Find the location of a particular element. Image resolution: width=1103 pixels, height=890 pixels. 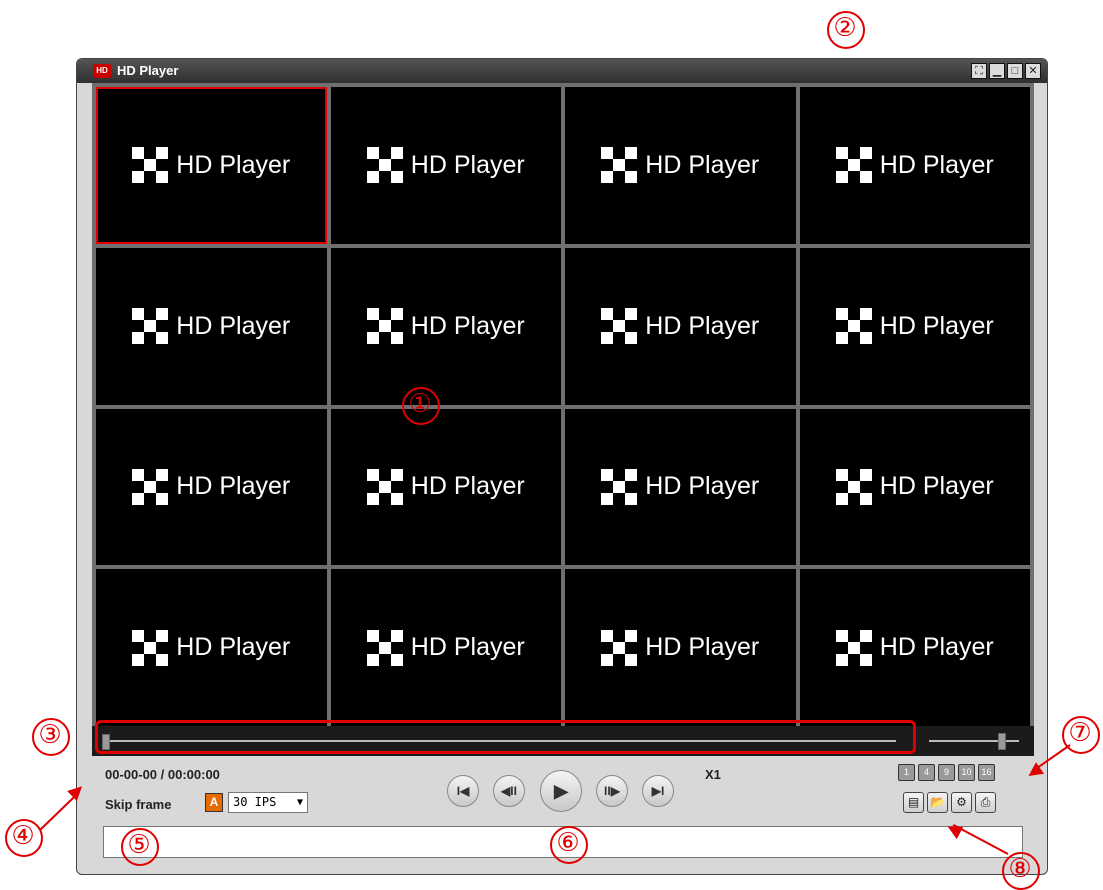

callout-6: ⑥ is located at coordinates (569, 845).